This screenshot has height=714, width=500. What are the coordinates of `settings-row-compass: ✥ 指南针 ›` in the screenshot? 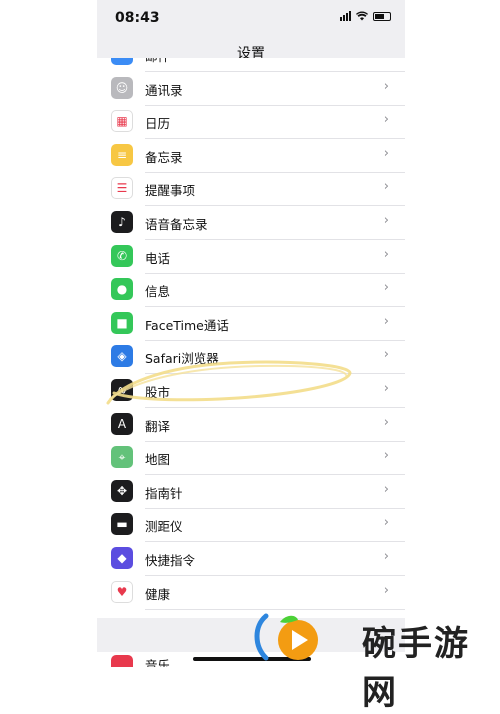 It's located at (251, 492).